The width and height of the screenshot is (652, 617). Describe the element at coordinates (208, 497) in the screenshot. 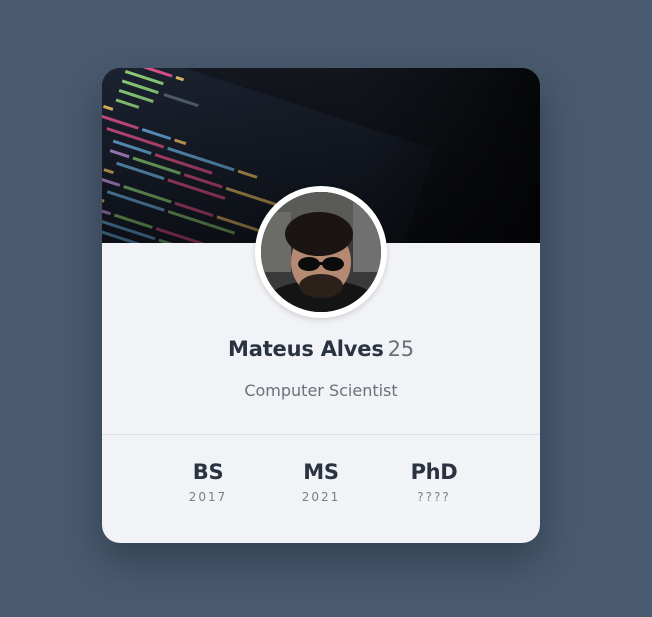

I see `degree-year: 2017` at that location.